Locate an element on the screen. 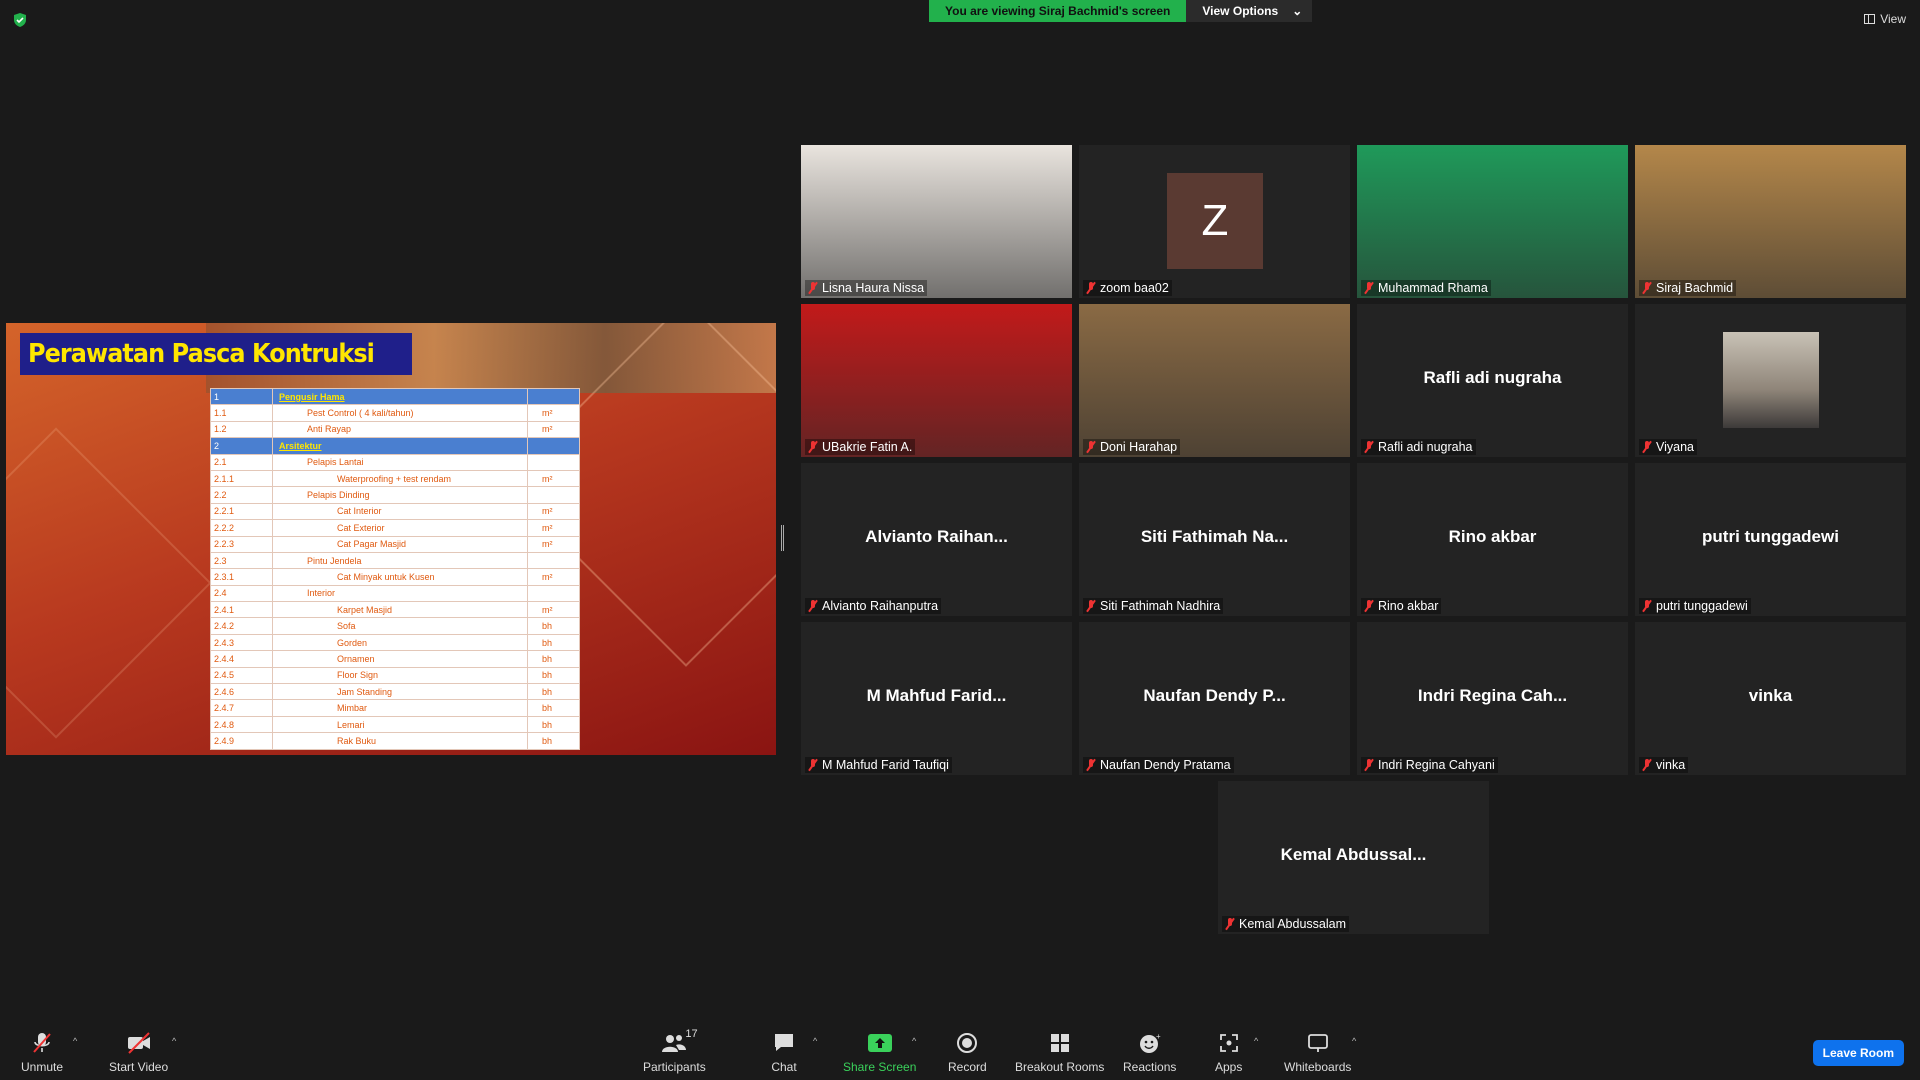  participant-name-label: Rafli adi nugraha is located at coordinates (1418, 447).